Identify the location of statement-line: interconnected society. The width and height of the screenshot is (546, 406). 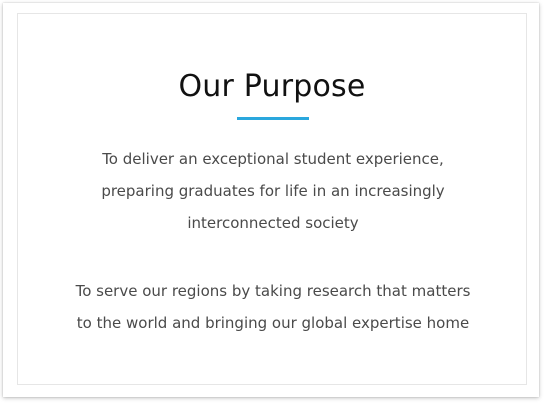
(273, 223).